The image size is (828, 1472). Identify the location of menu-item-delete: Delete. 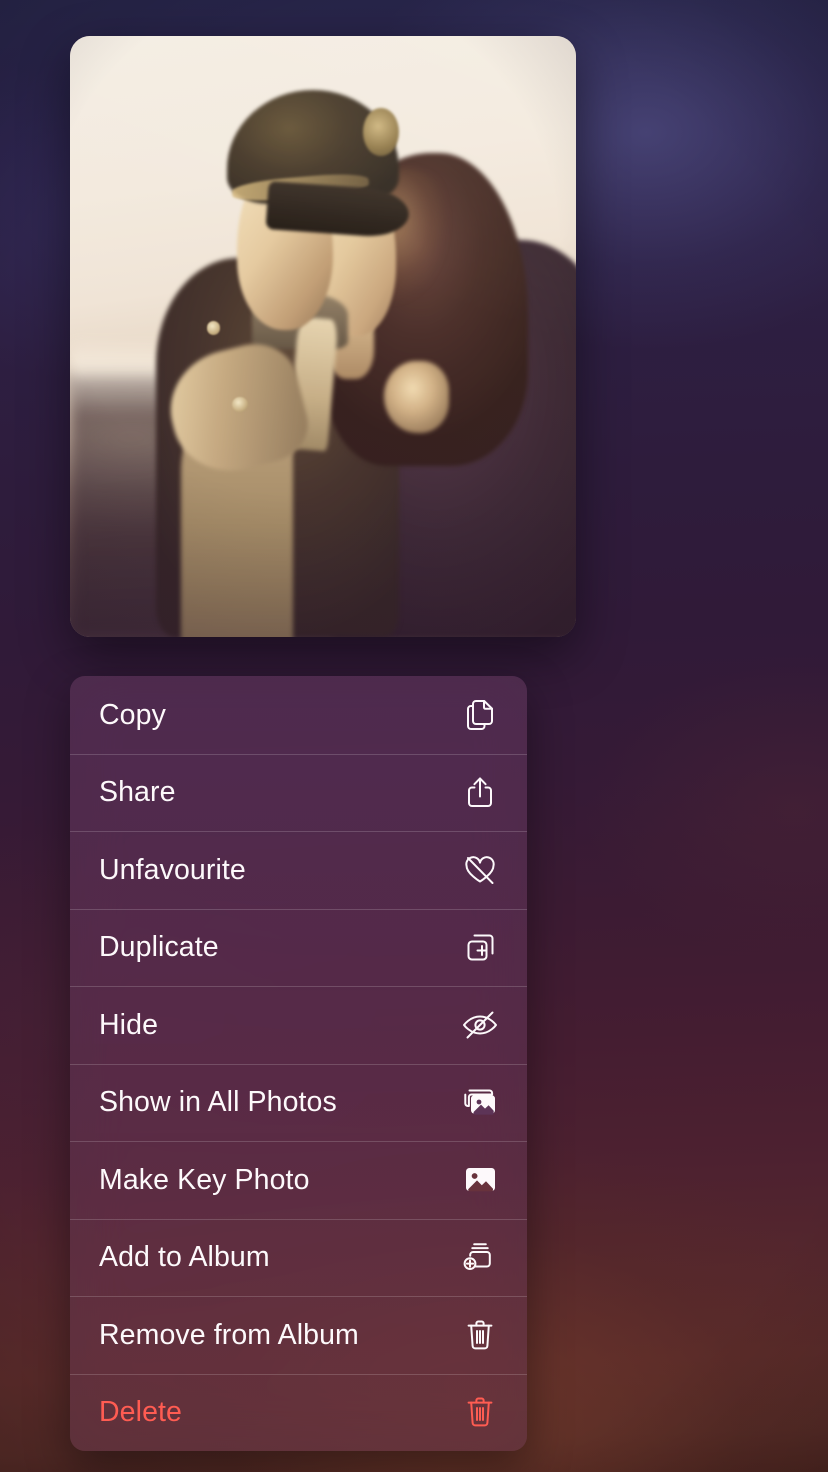
(298, 1412).